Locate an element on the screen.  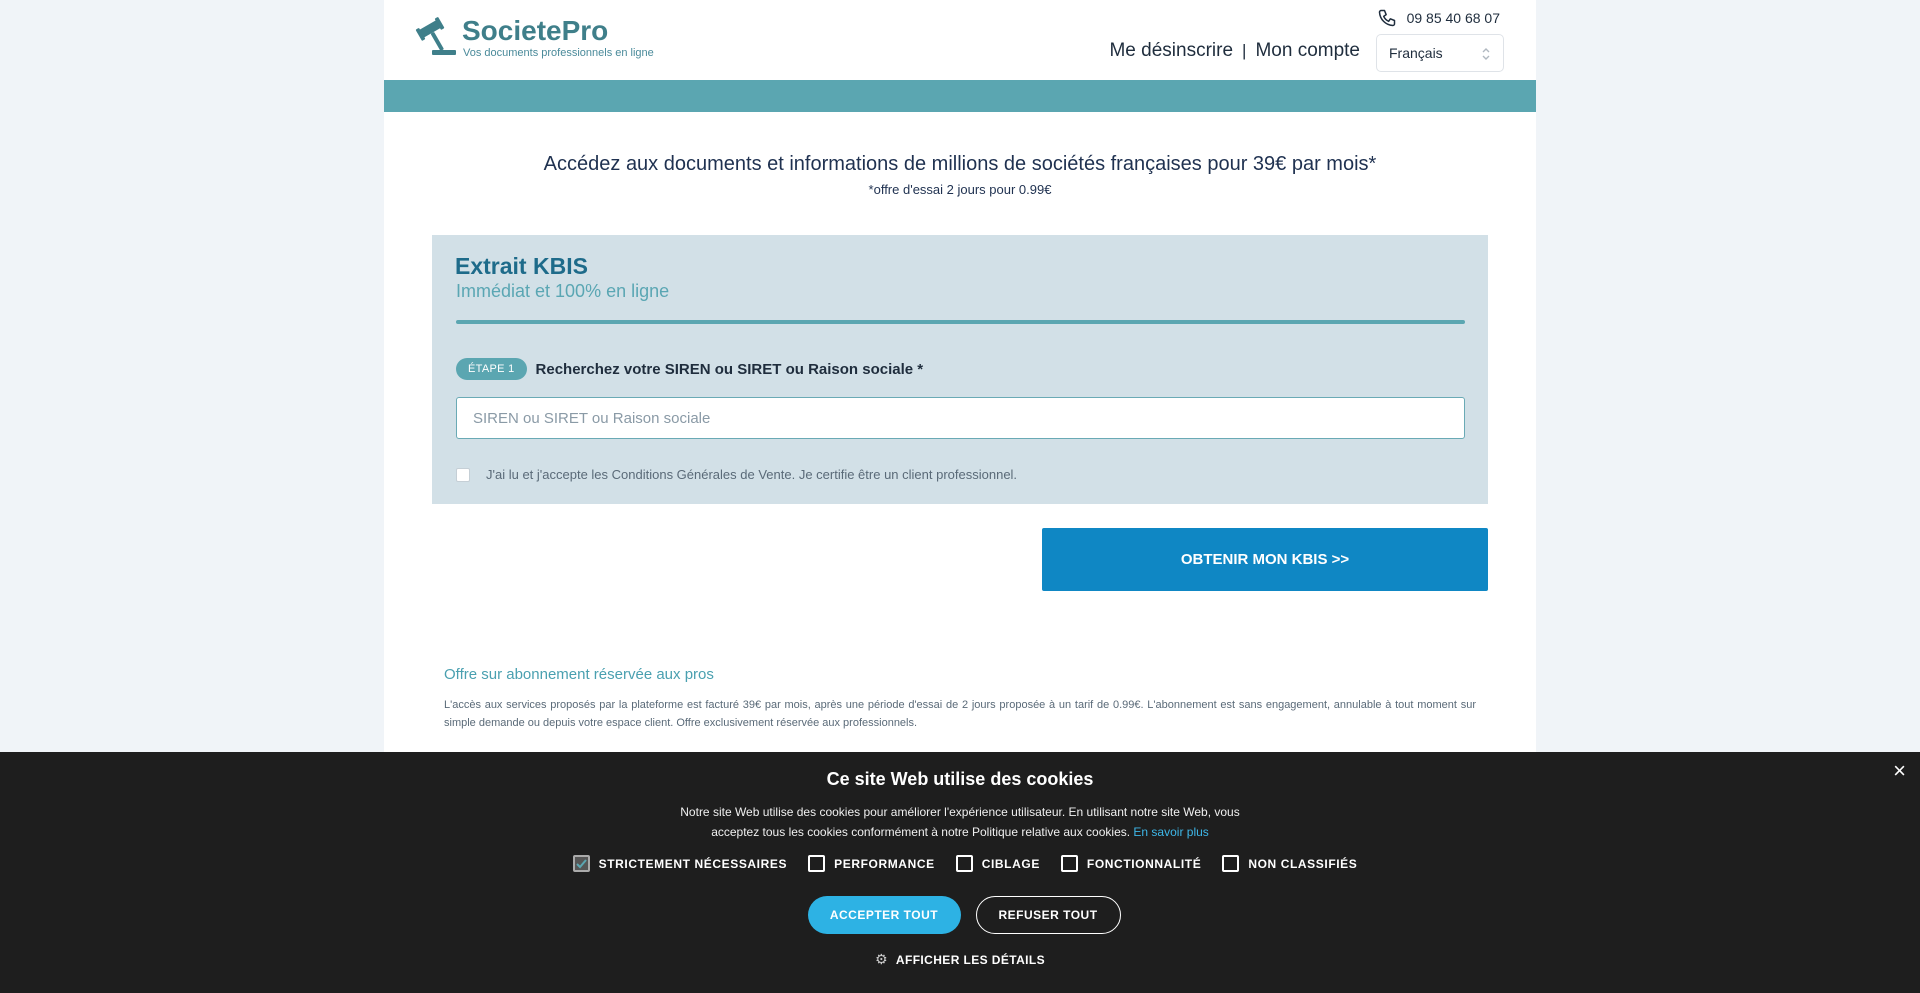
cookie-option-necessary: STRICTEMENT NÉCESSAIRES is located at coordinates (680, 863).